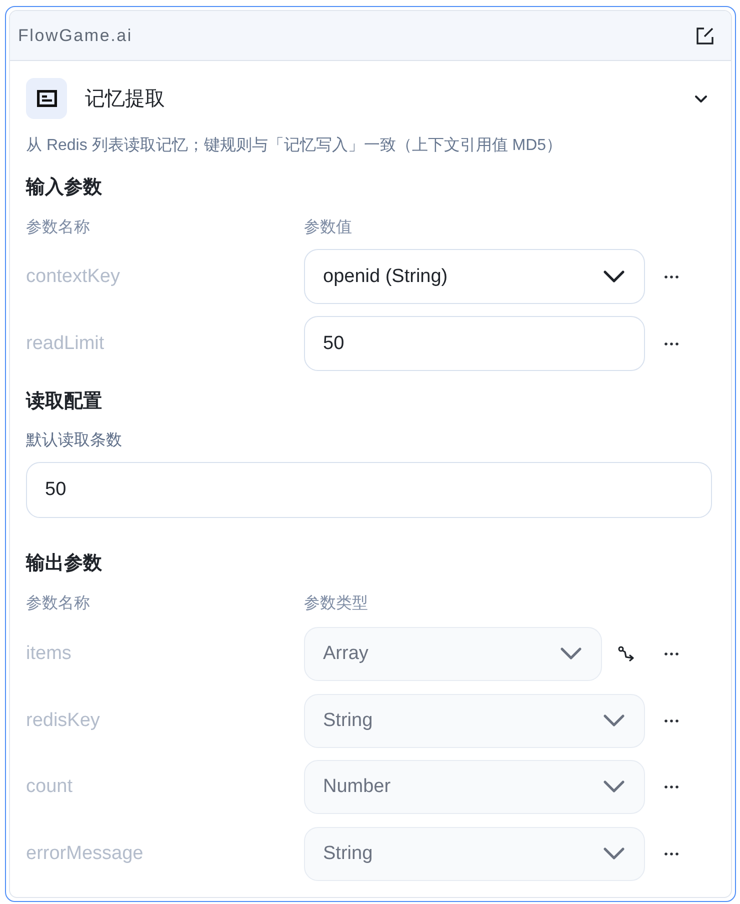  Describe the element at coordinates (75, 36) in the screenshot. I see `app-title: FlowGame.ai` at that location.